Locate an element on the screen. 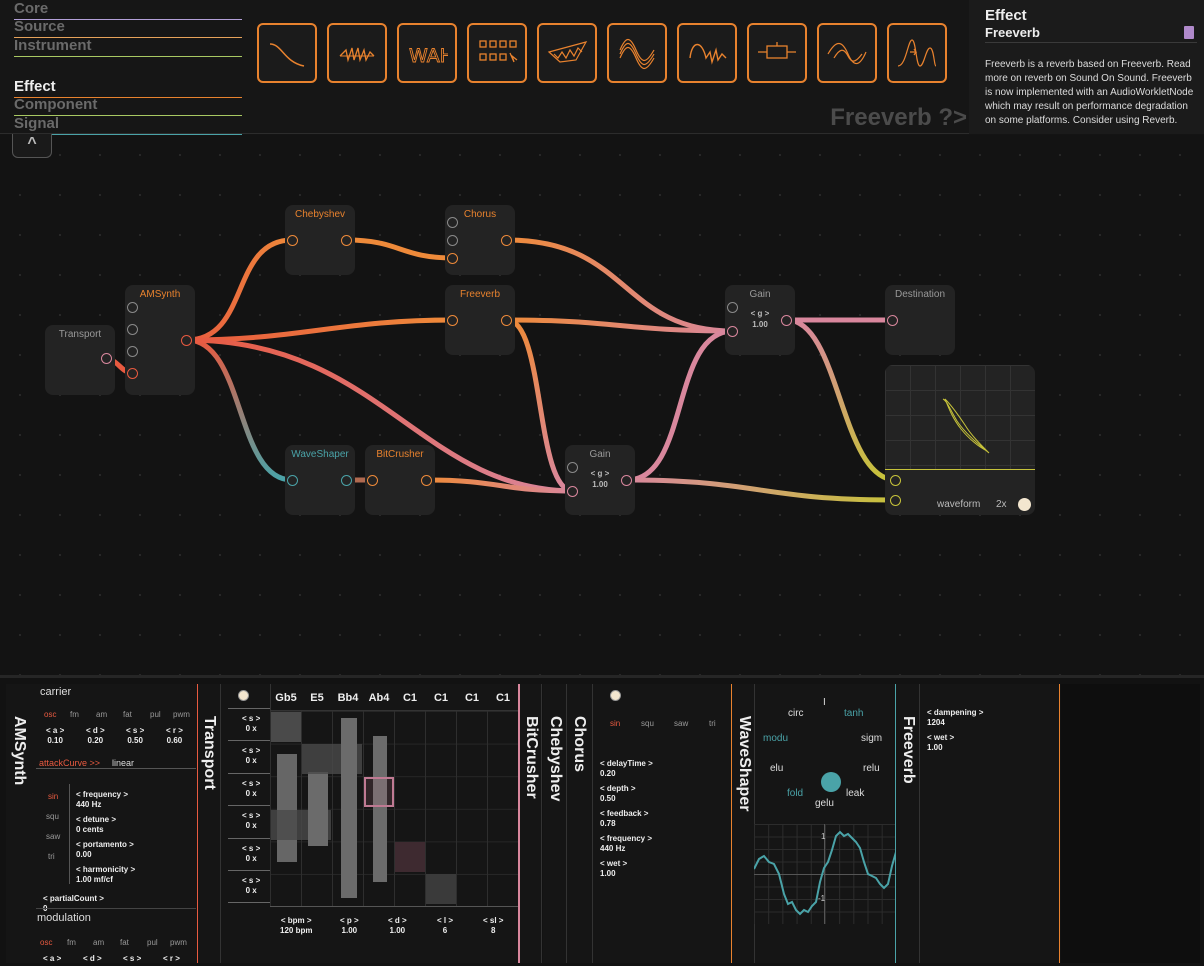 This screenshot has height=966, width=1204. wave-squ: squ is located at coordinates (52, 816).